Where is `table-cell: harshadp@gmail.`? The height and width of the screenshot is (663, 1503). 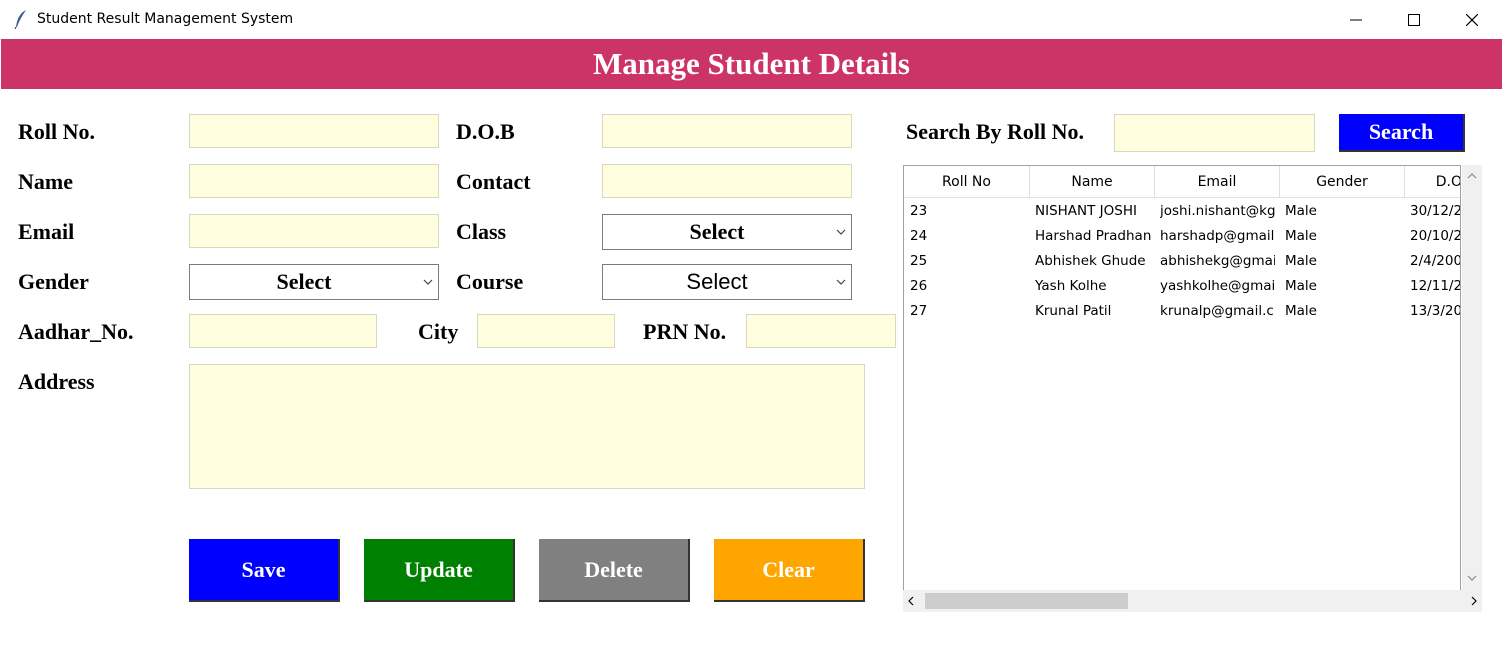 table-cell: harshadp@gmail. is located at coordinates (1217, 235).